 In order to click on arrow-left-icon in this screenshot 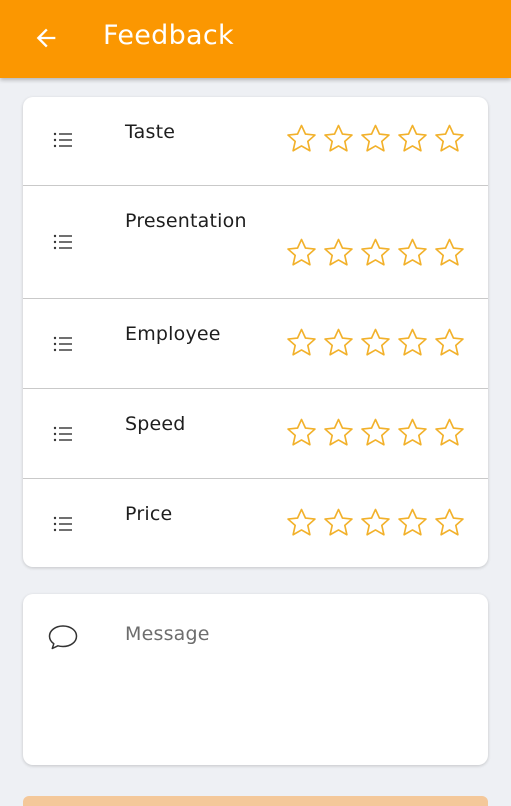, I will do `click(46, 38)`.